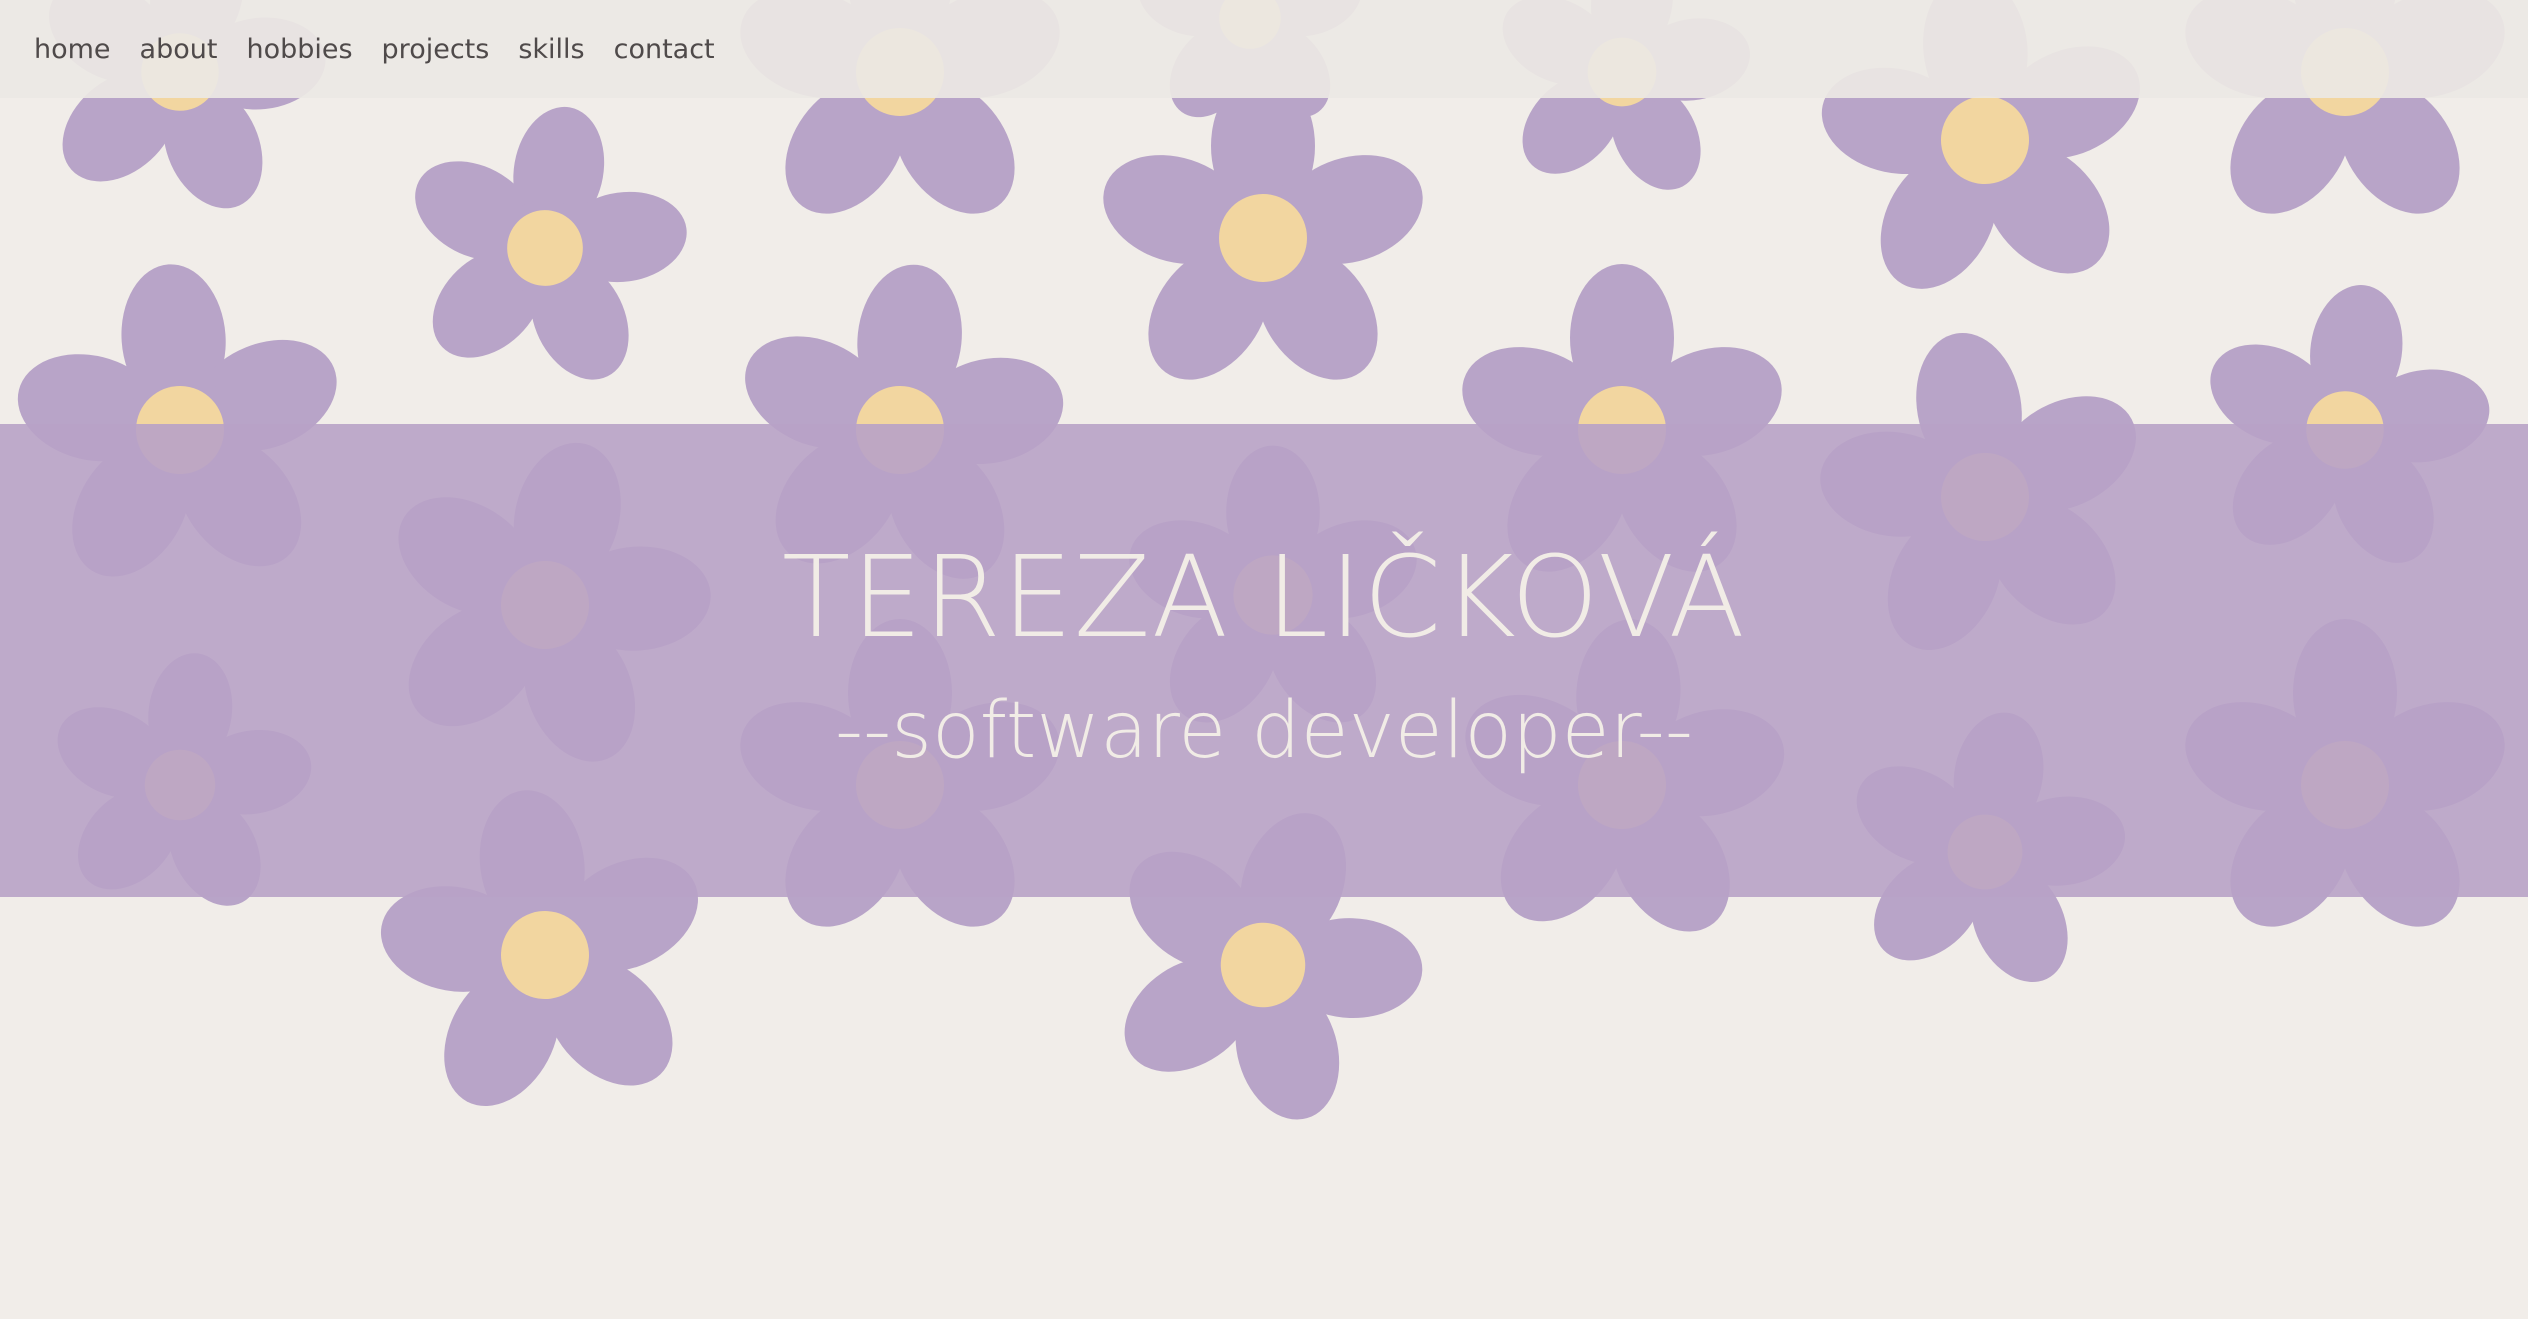  I want to click on flower-center, so click(1263, 238).